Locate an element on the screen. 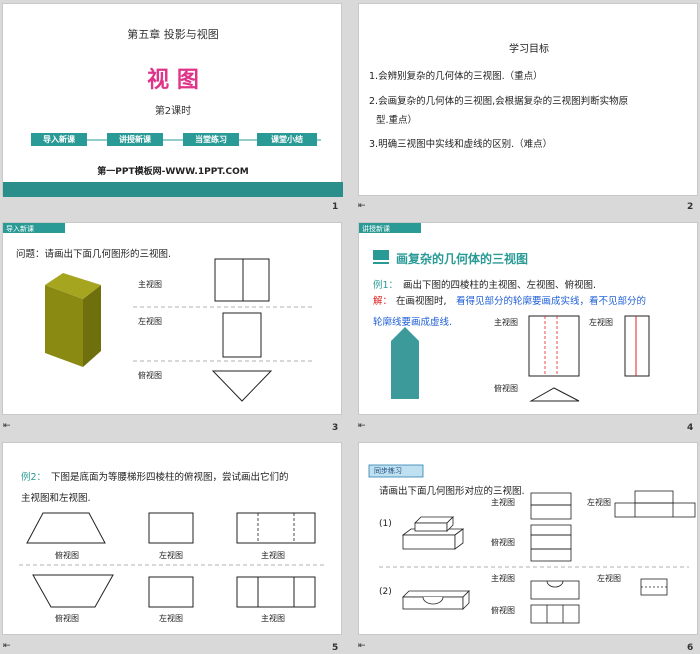  objective-1: 1.会辨别复杂的几何体的三视图.（重点） is located at coordinates (456, 76).